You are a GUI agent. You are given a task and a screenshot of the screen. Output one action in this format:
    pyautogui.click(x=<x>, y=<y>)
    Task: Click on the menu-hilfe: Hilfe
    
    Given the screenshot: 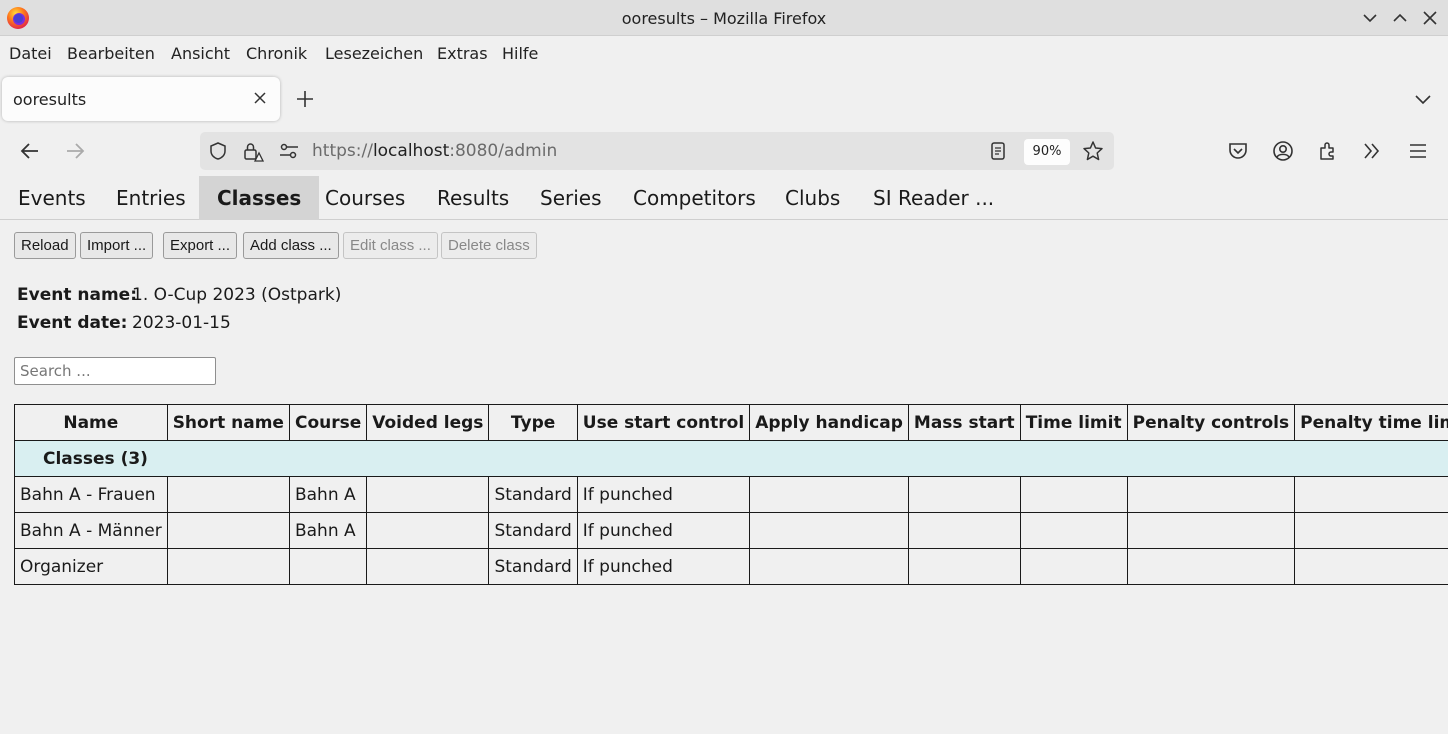 What is the action you would take?
    pyautogui.click(x=520, y=53)
    